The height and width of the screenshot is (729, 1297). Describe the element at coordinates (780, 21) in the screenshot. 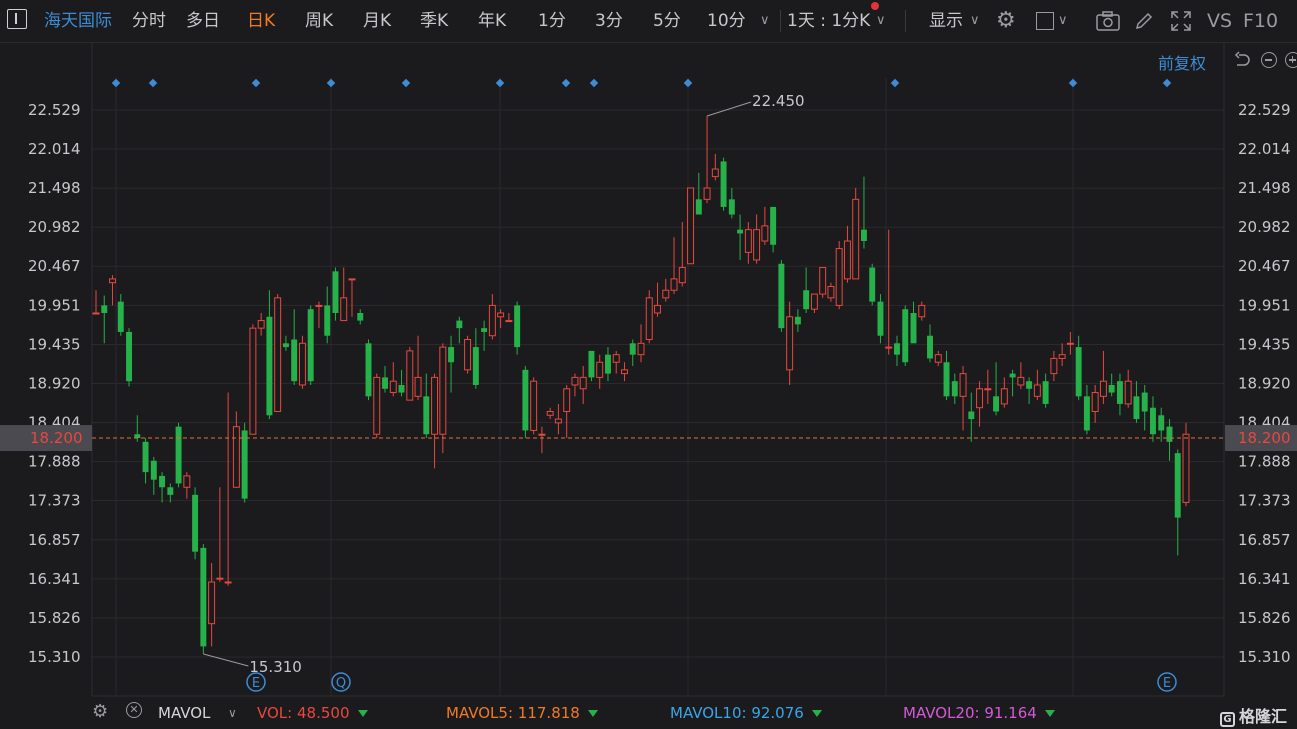

I see `divider` at that location.